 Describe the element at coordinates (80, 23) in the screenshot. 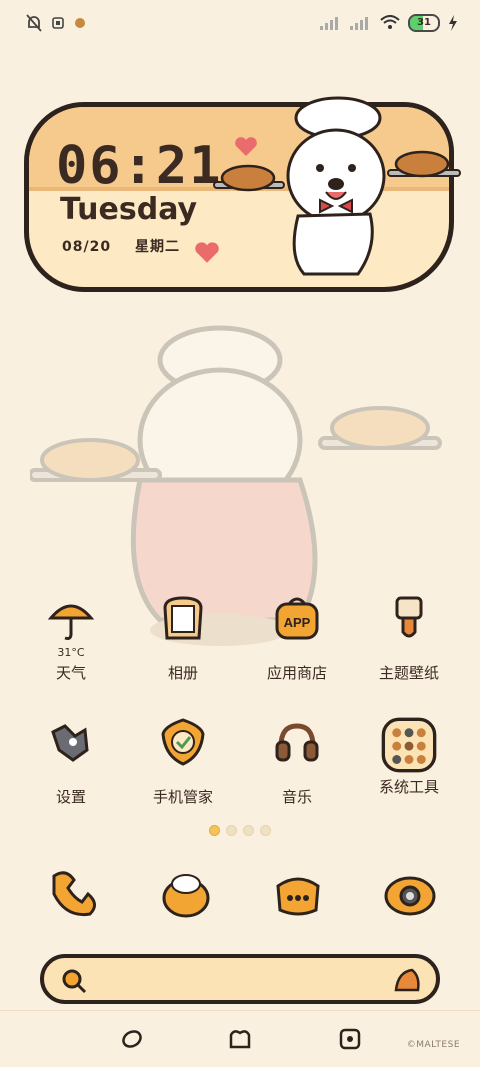

I see `app-notification-icon` at that location.